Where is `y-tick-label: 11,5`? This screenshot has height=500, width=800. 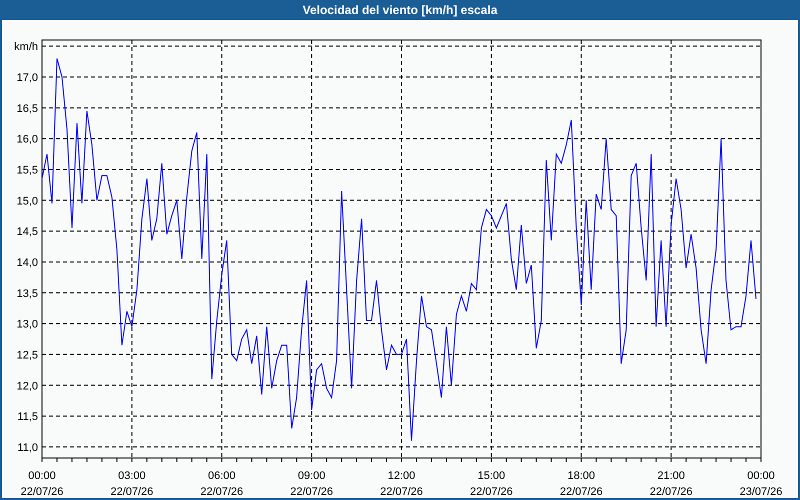
y-tick-label: 11,5 is located at coordinates (27, 417).